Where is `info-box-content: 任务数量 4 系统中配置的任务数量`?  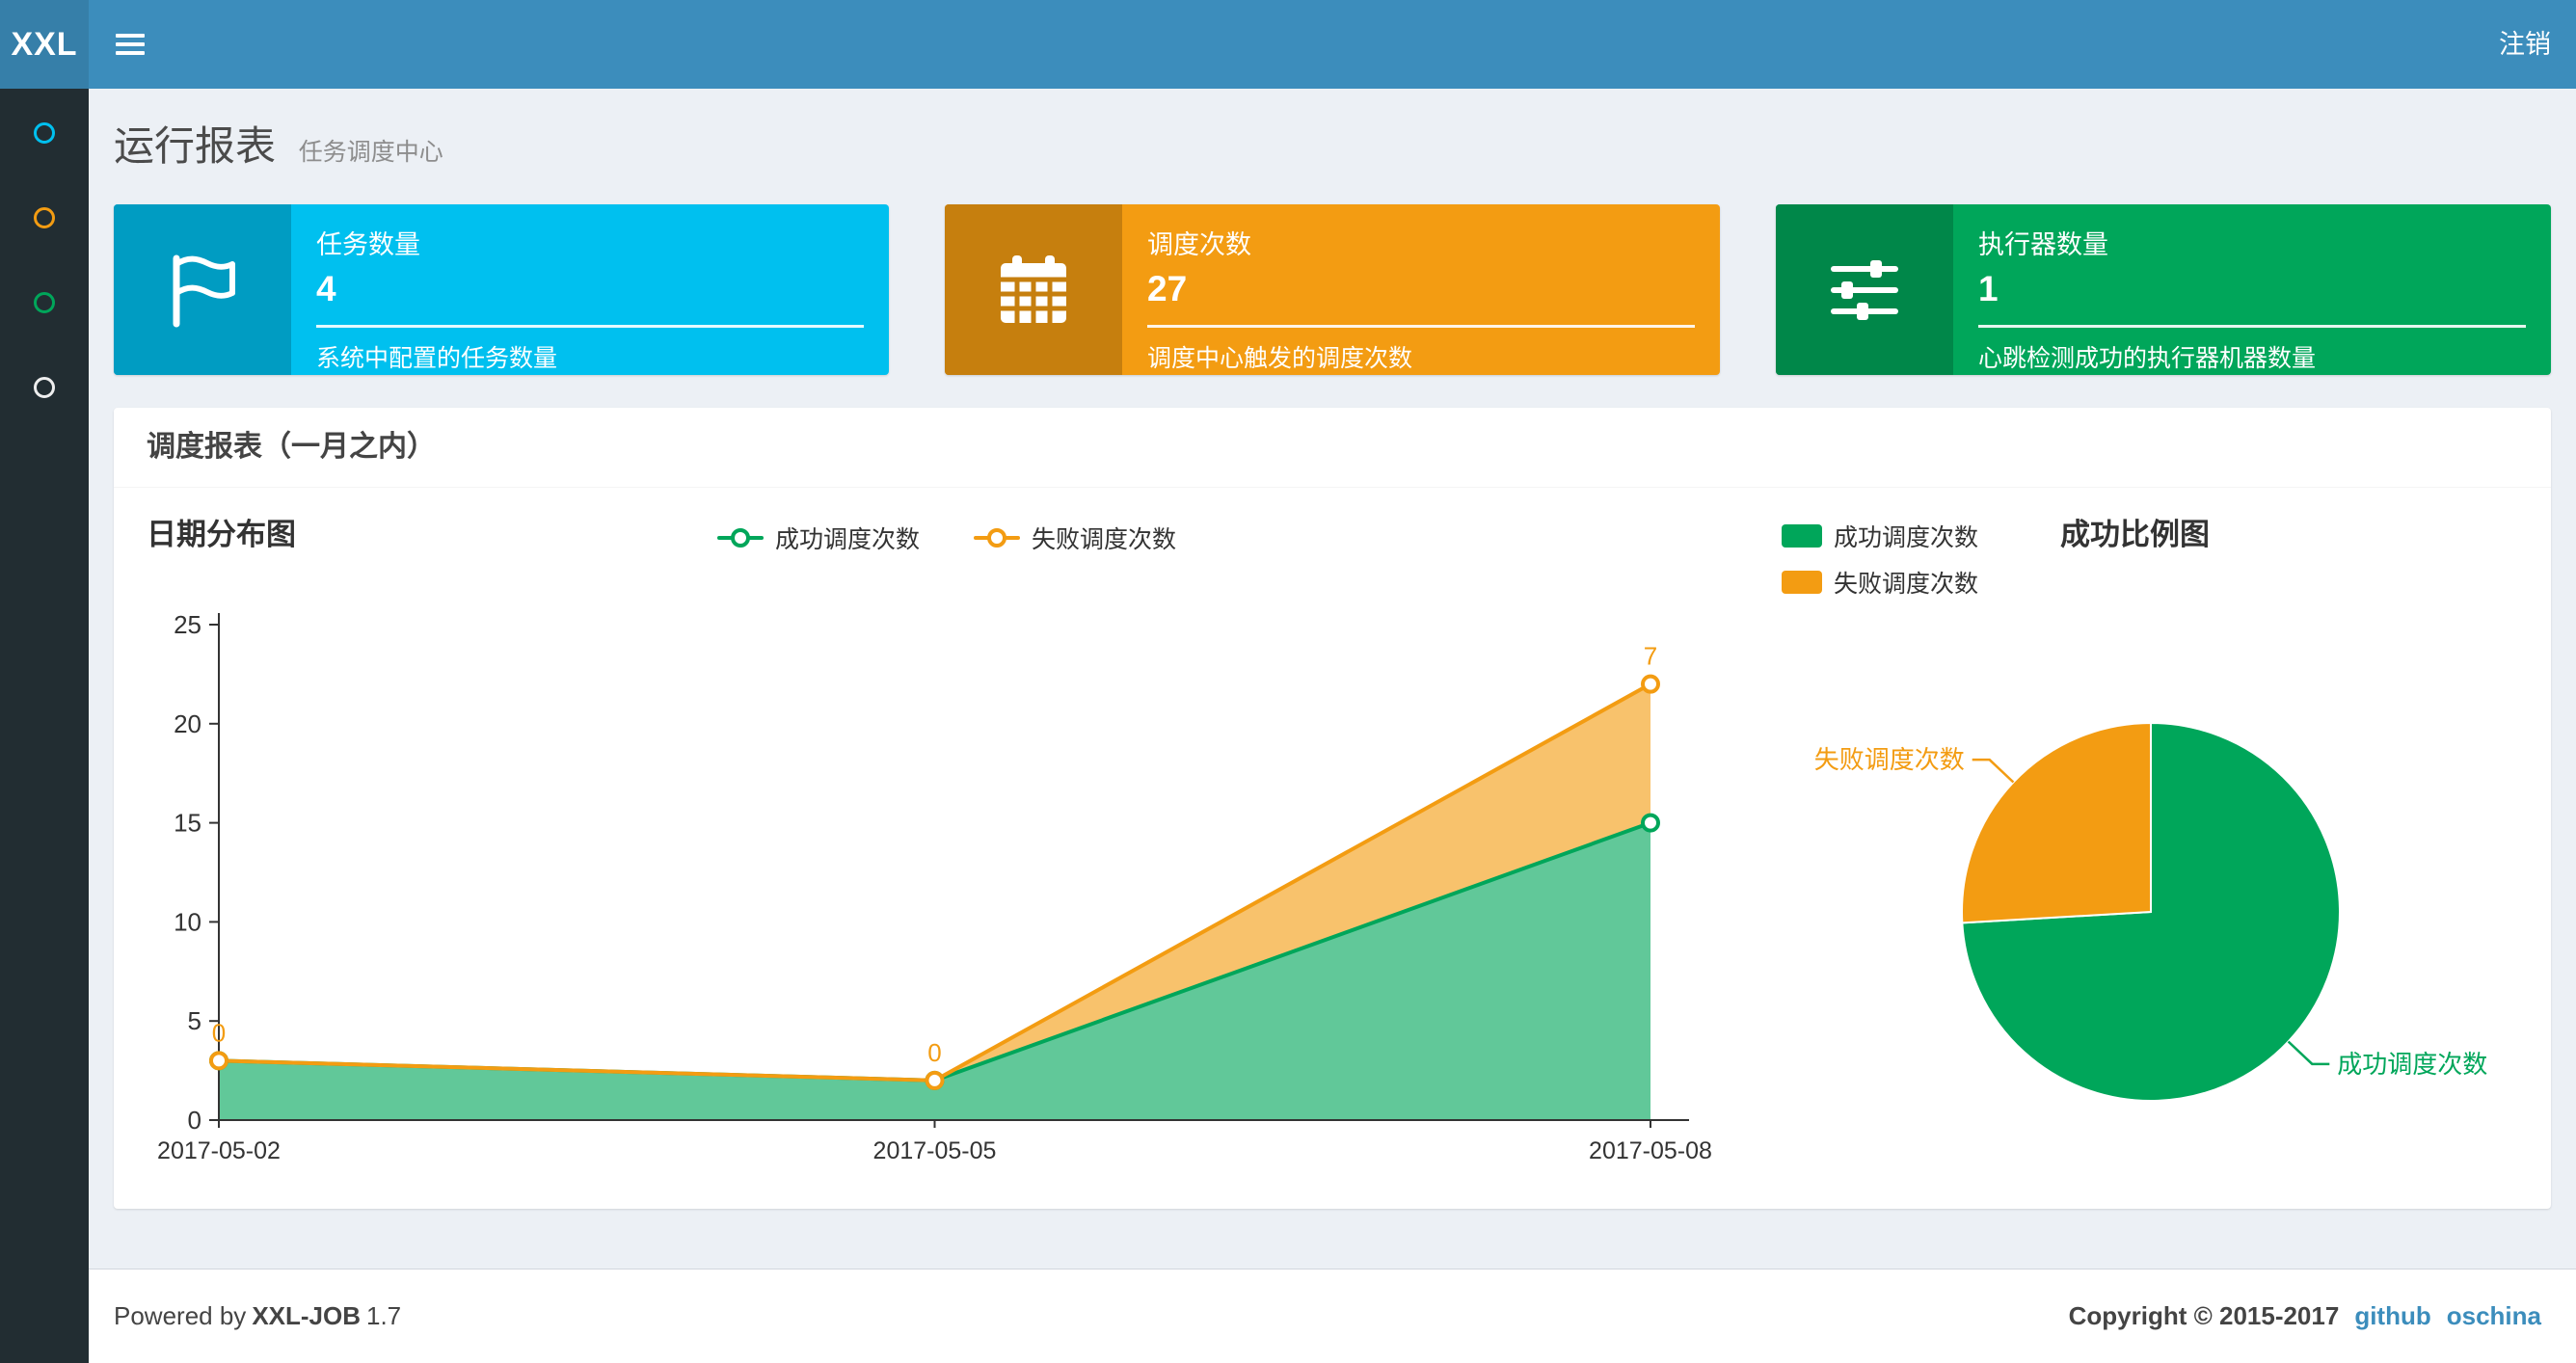
info-box-content: 任务数量 4 系统中配置的任务数量 is located at coordinates (590, 289).